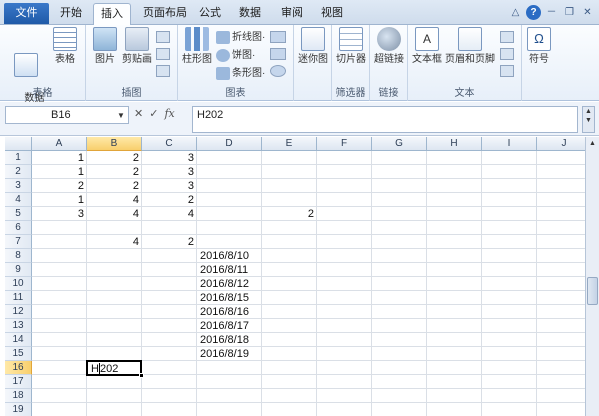 This screenshot has width=599, height=416. I want to click on table-button: 表格, so click(65, 46).